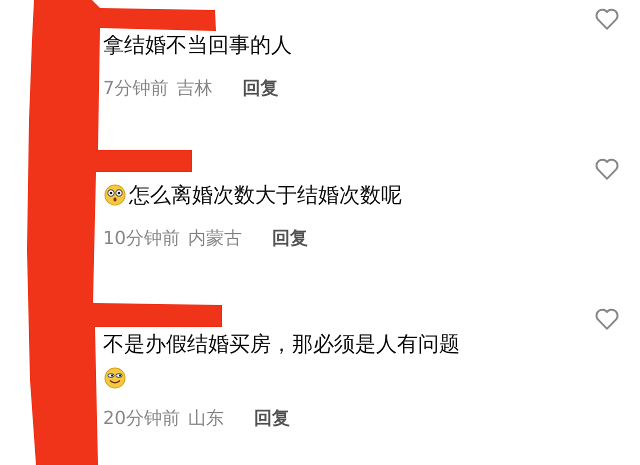  I want to click on shocked-emoji-icon, so click(115, 195).